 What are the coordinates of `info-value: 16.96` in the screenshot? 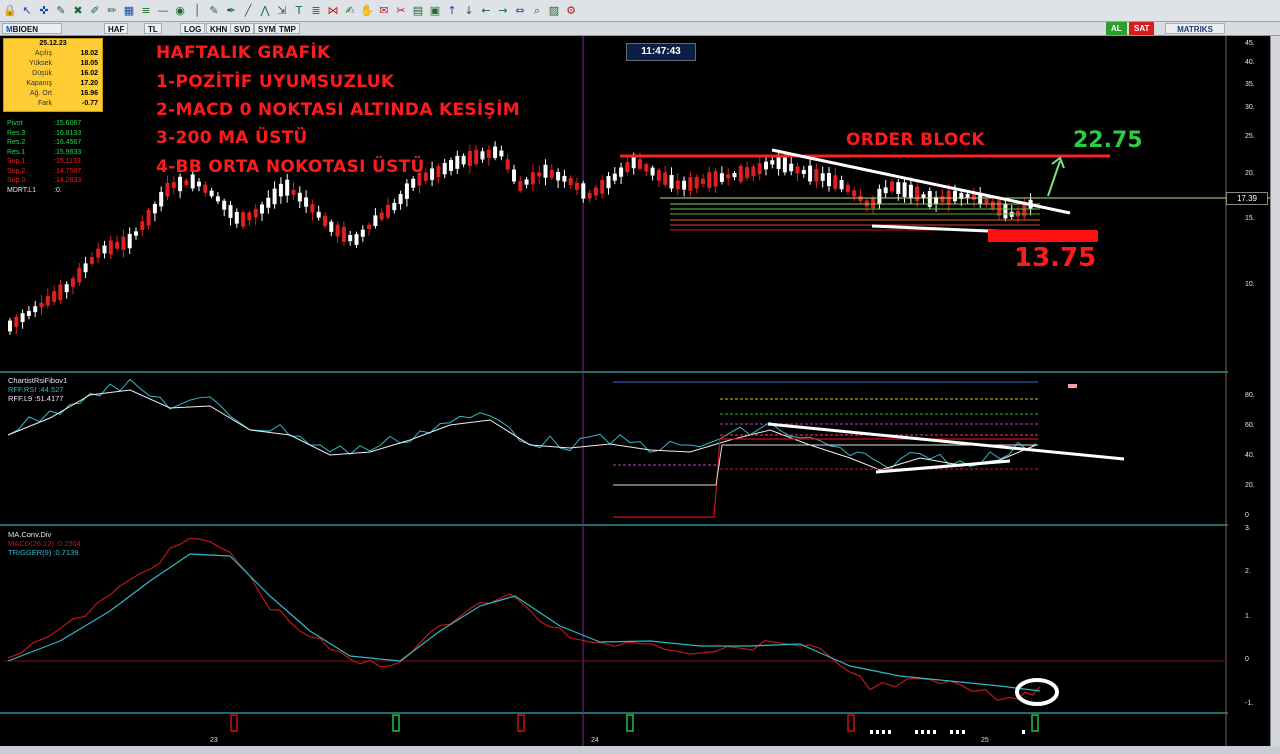 It's located at (89, 93).